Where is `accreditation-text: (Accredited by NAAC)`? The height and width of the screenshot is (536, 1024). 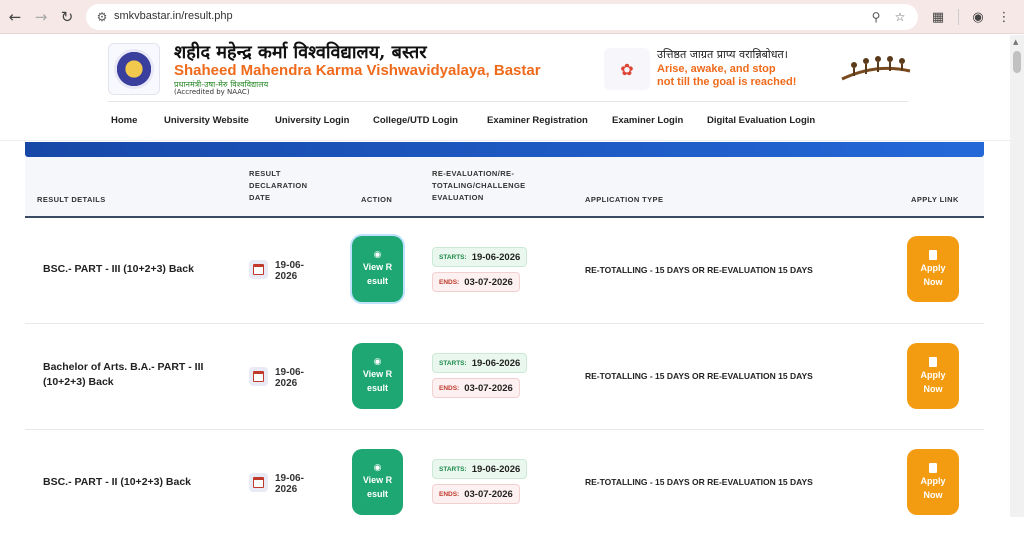 accreditation-text: (Accredited by NAAC) is located at coordinates (212, 92).